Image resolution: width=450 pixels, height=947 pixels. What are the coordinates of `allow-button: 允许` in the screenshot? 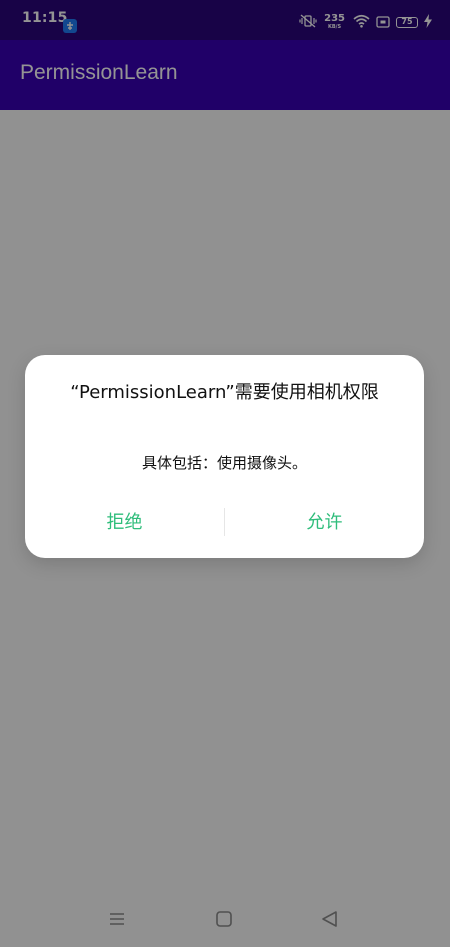 It's located at (324, 521).